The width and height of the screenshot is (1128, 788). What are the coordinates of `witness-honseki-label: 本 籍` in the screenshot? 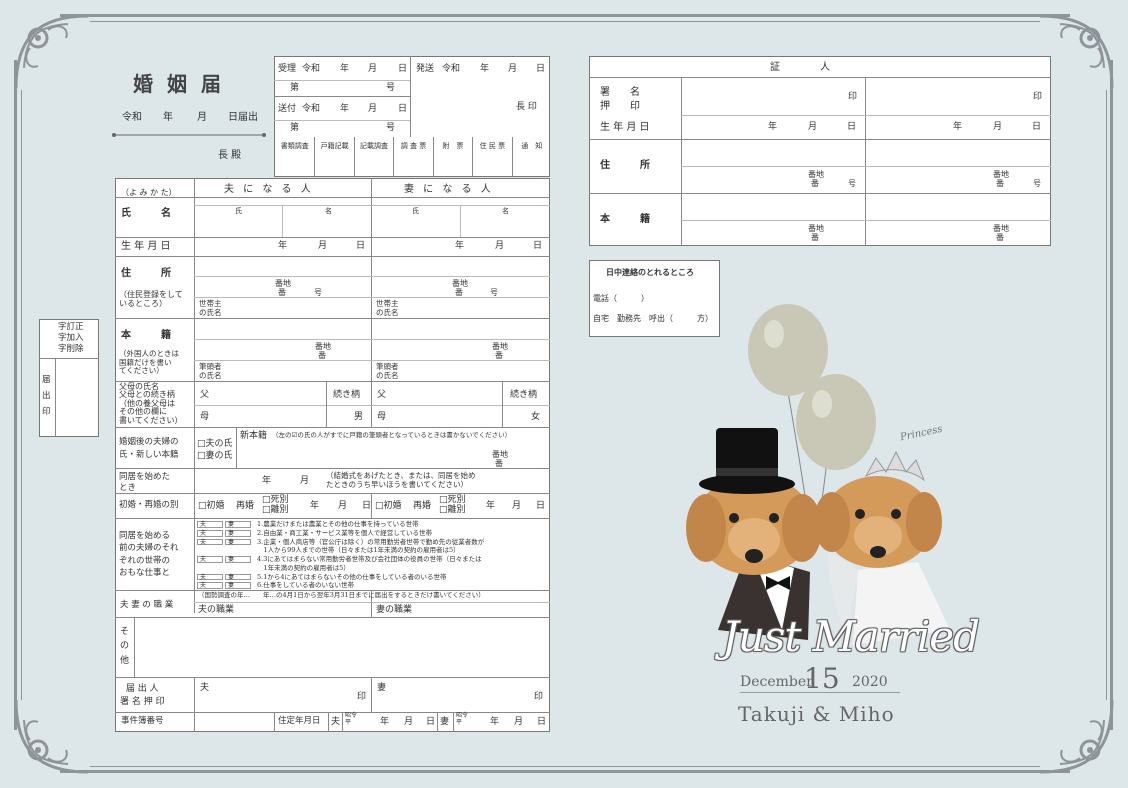 It's located at (625, 219).